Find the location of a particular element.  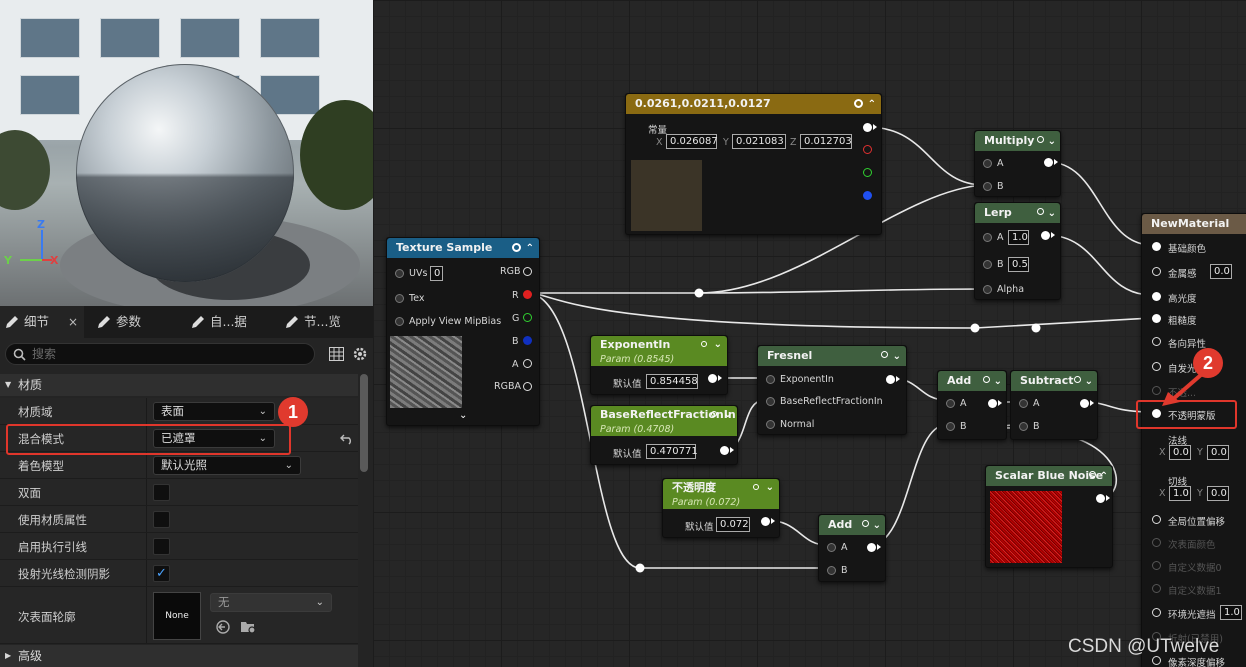

use-material-attributes-checkbox is located at coordinates (161, 519).